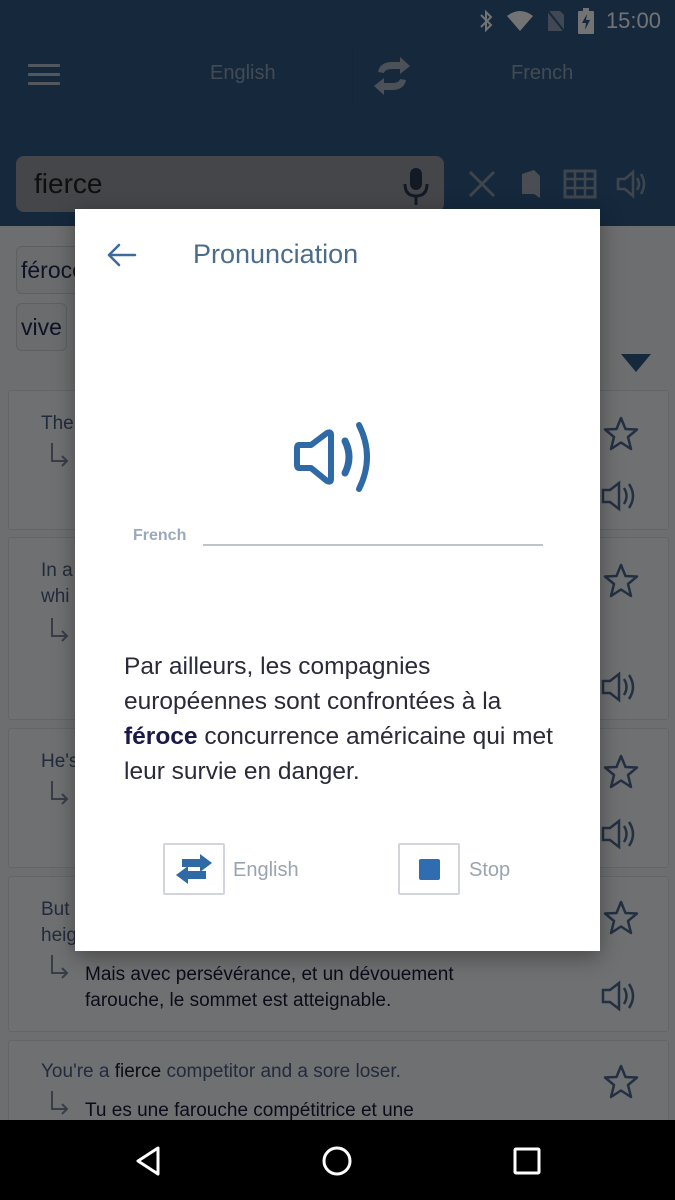 The height and width of the screenshot is (1200, 675). What do you see at coordinates (527, 1161) in the screenshot?
I see `nav-recents-icon` at bounding box center [527, 1161].